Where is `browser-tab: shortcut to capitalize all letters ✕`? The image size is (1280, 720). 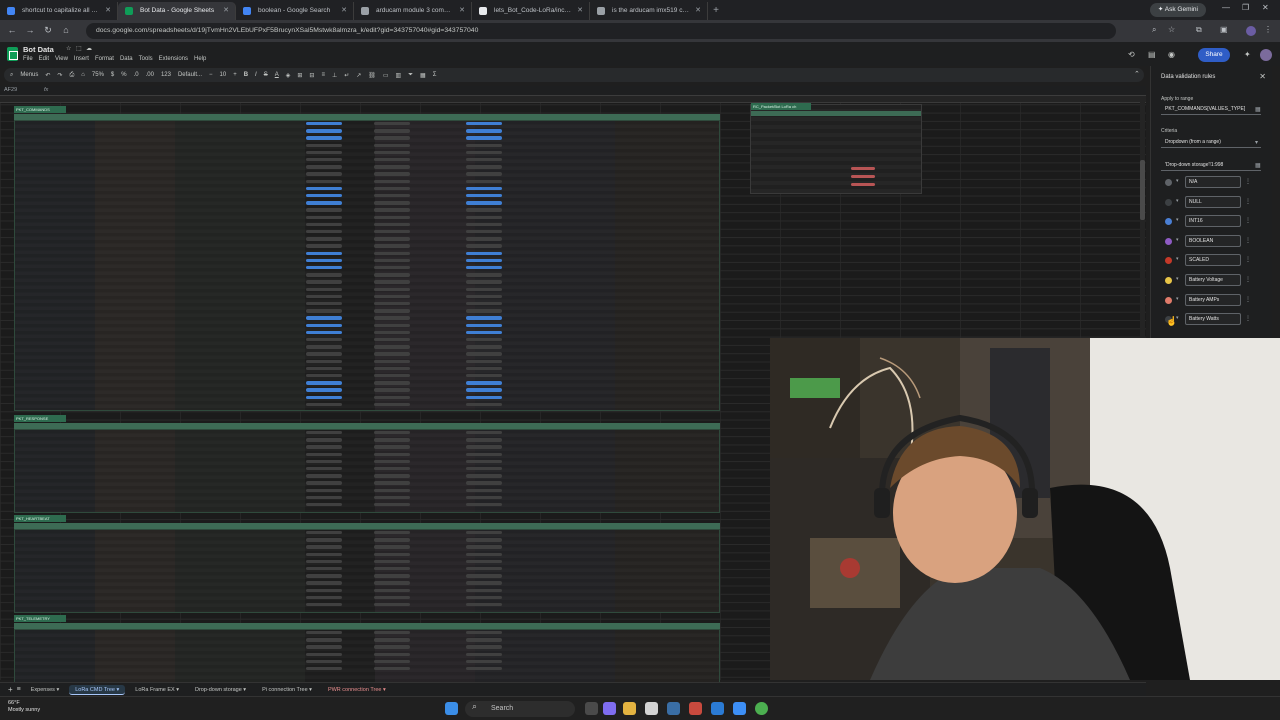 browser-tab: shortcut to capitalize all letters ✕ is located at coordinates (59, 11).